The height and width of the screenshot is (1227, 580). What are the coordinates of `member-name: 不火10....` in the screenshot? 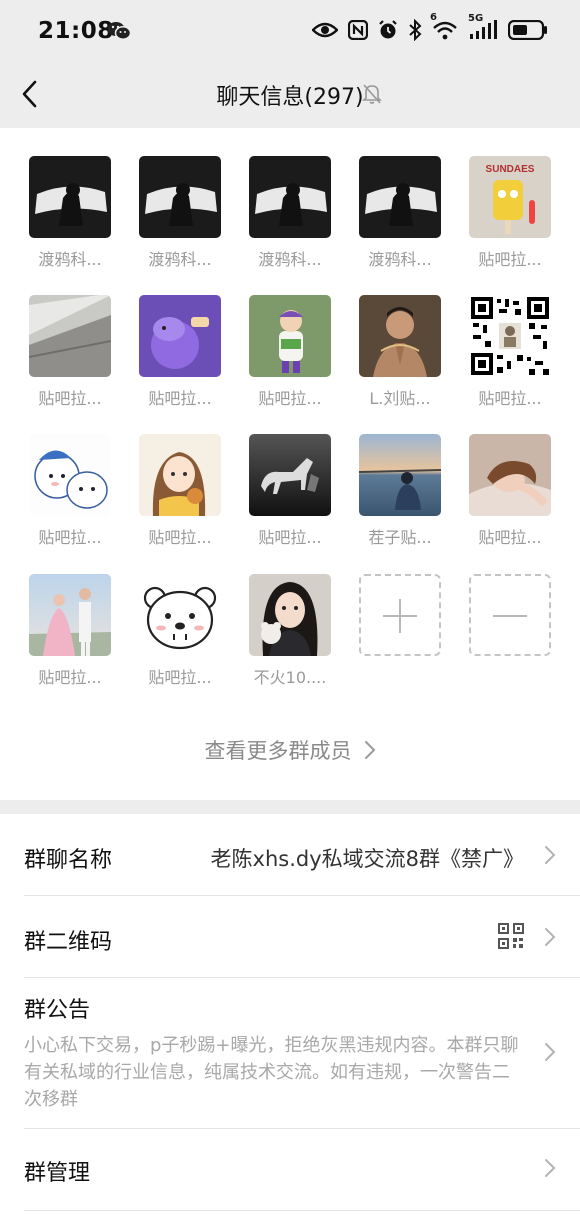 It's located at (290, 677).